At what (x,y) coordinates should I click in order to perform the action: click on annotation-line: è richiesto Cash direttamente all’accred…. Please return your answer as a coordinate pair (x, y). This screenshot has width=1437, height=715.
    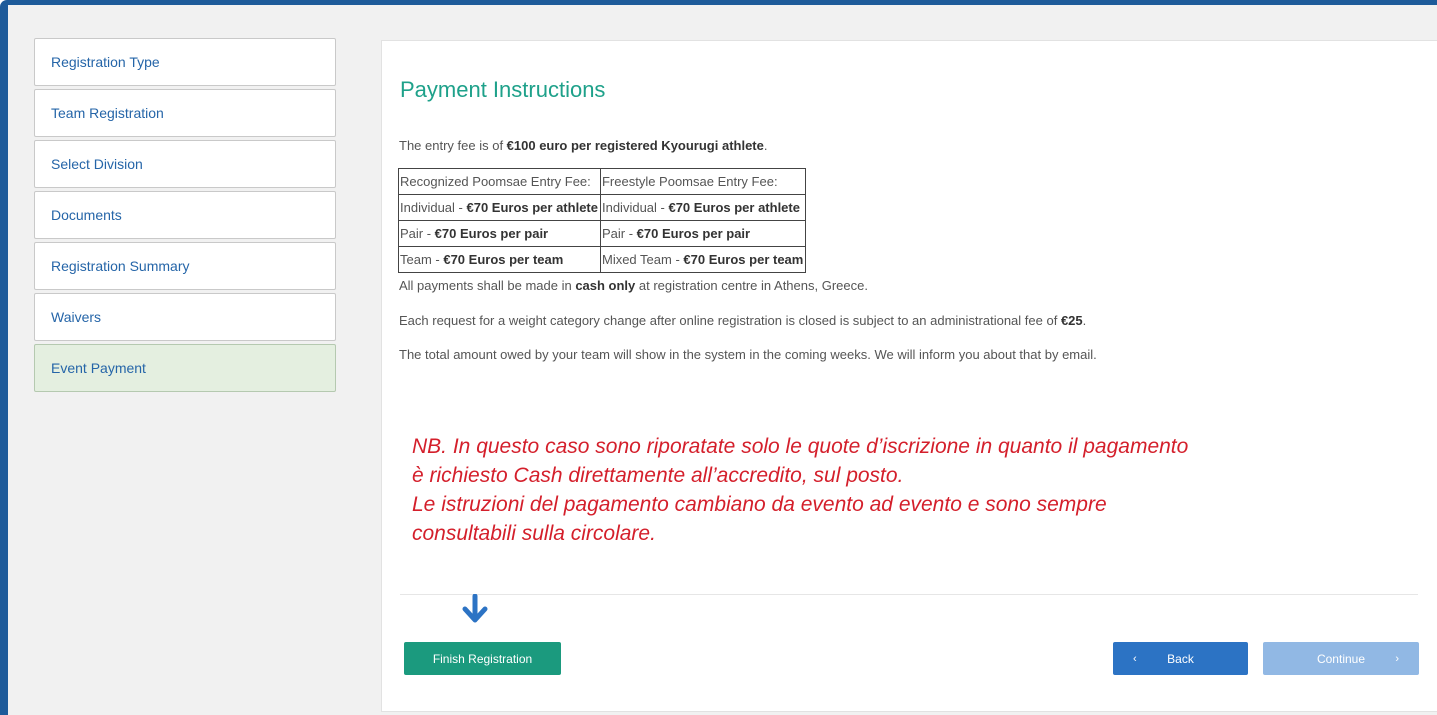
    Looking at the image, I should click on (658, 475).